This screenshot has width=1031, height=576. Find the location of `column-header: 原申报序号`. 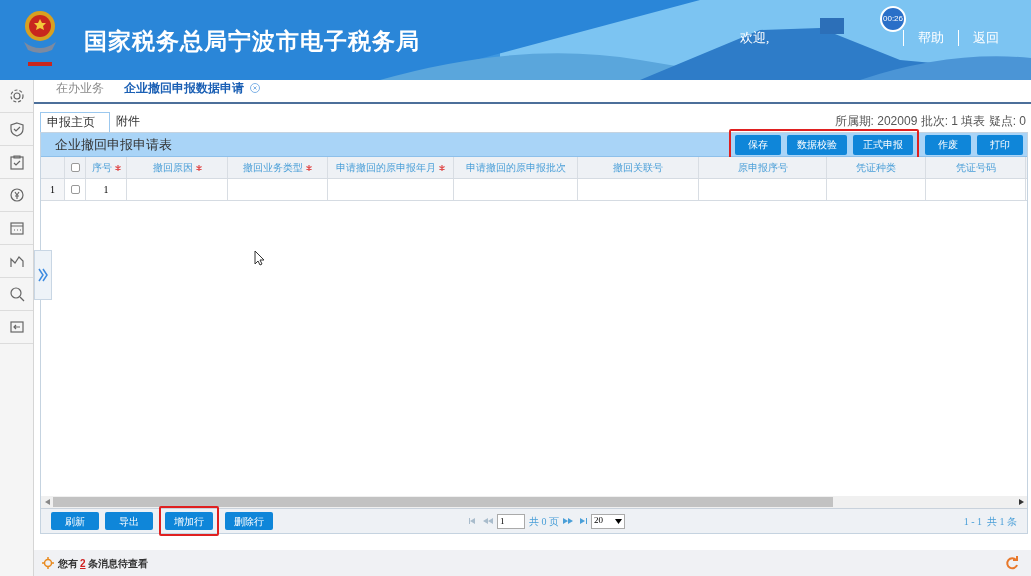

column-header: 原申报序号 is located at coordinates (763, 167).